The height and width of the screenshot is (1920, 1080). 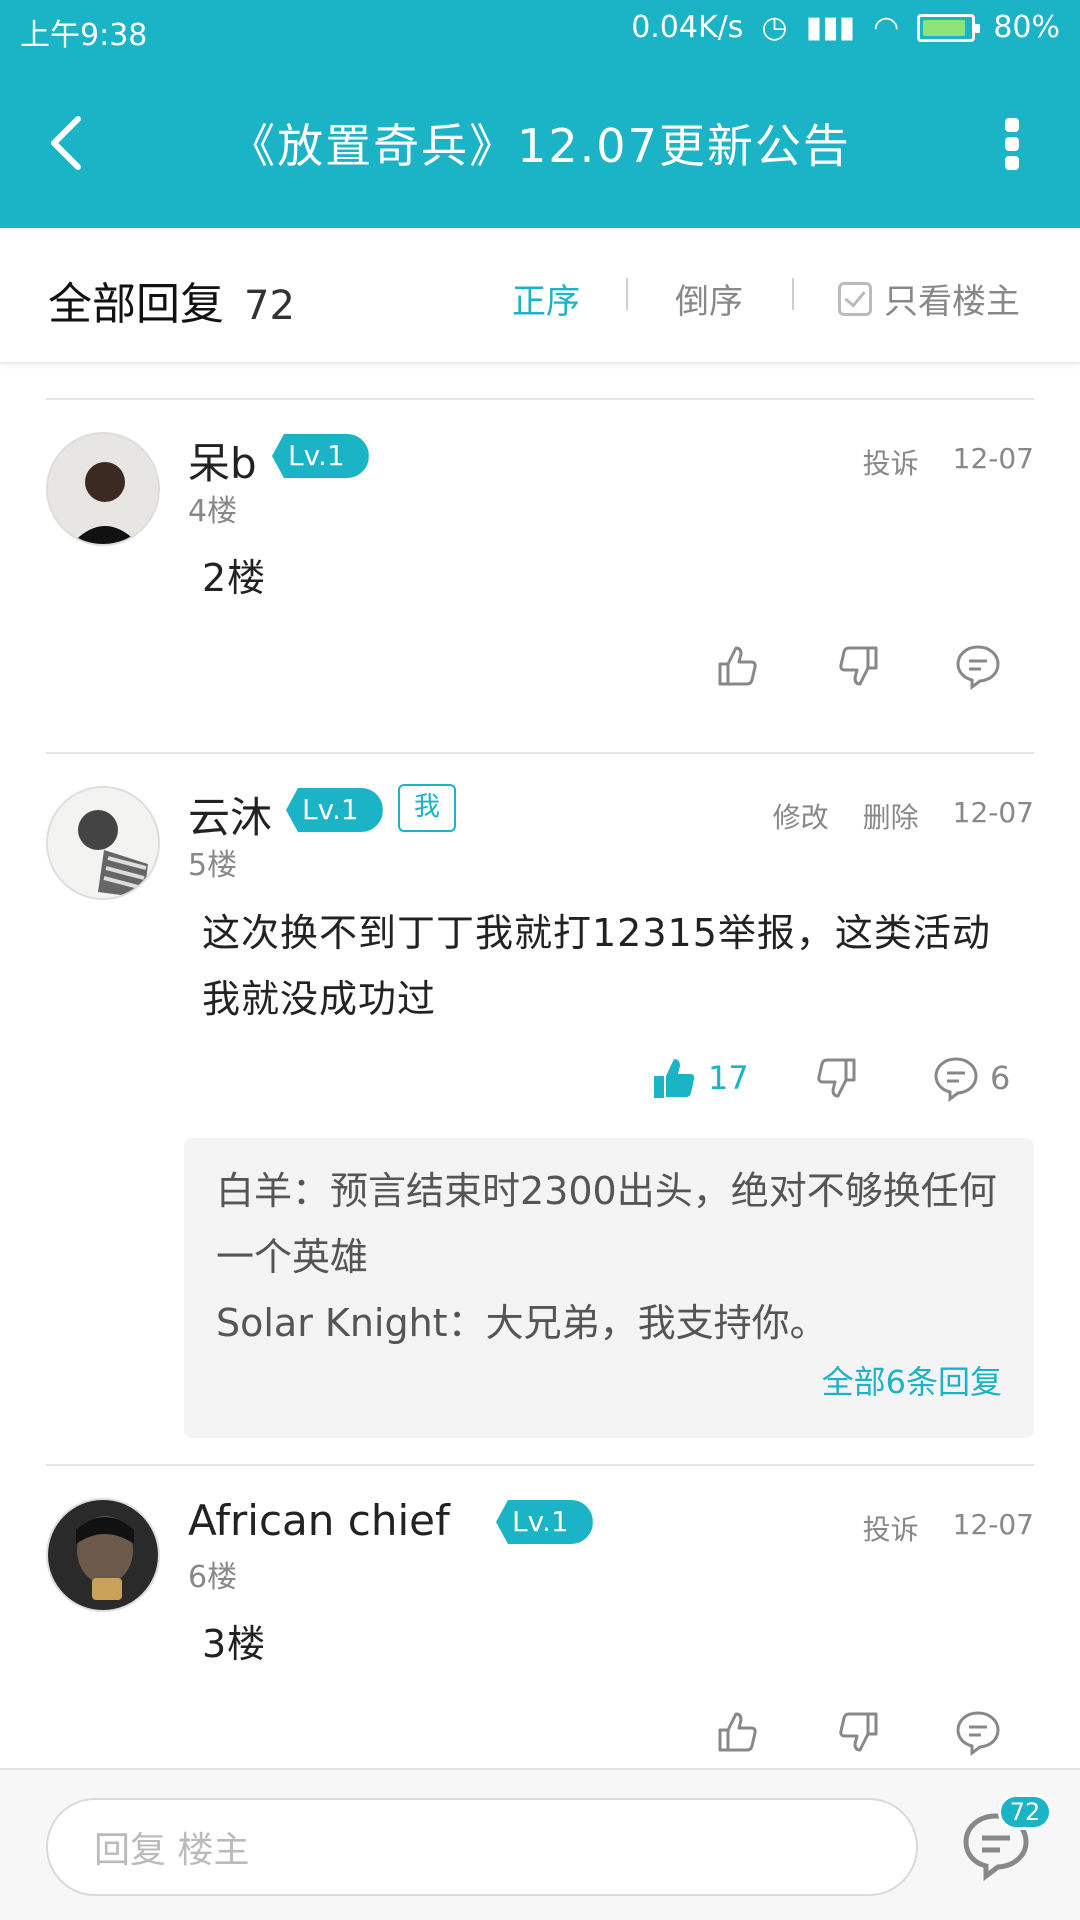 What do you see at coordinates (234, 578) in the screenshot?
I see `post-content: 2楼` at bounding box center [234, 578].